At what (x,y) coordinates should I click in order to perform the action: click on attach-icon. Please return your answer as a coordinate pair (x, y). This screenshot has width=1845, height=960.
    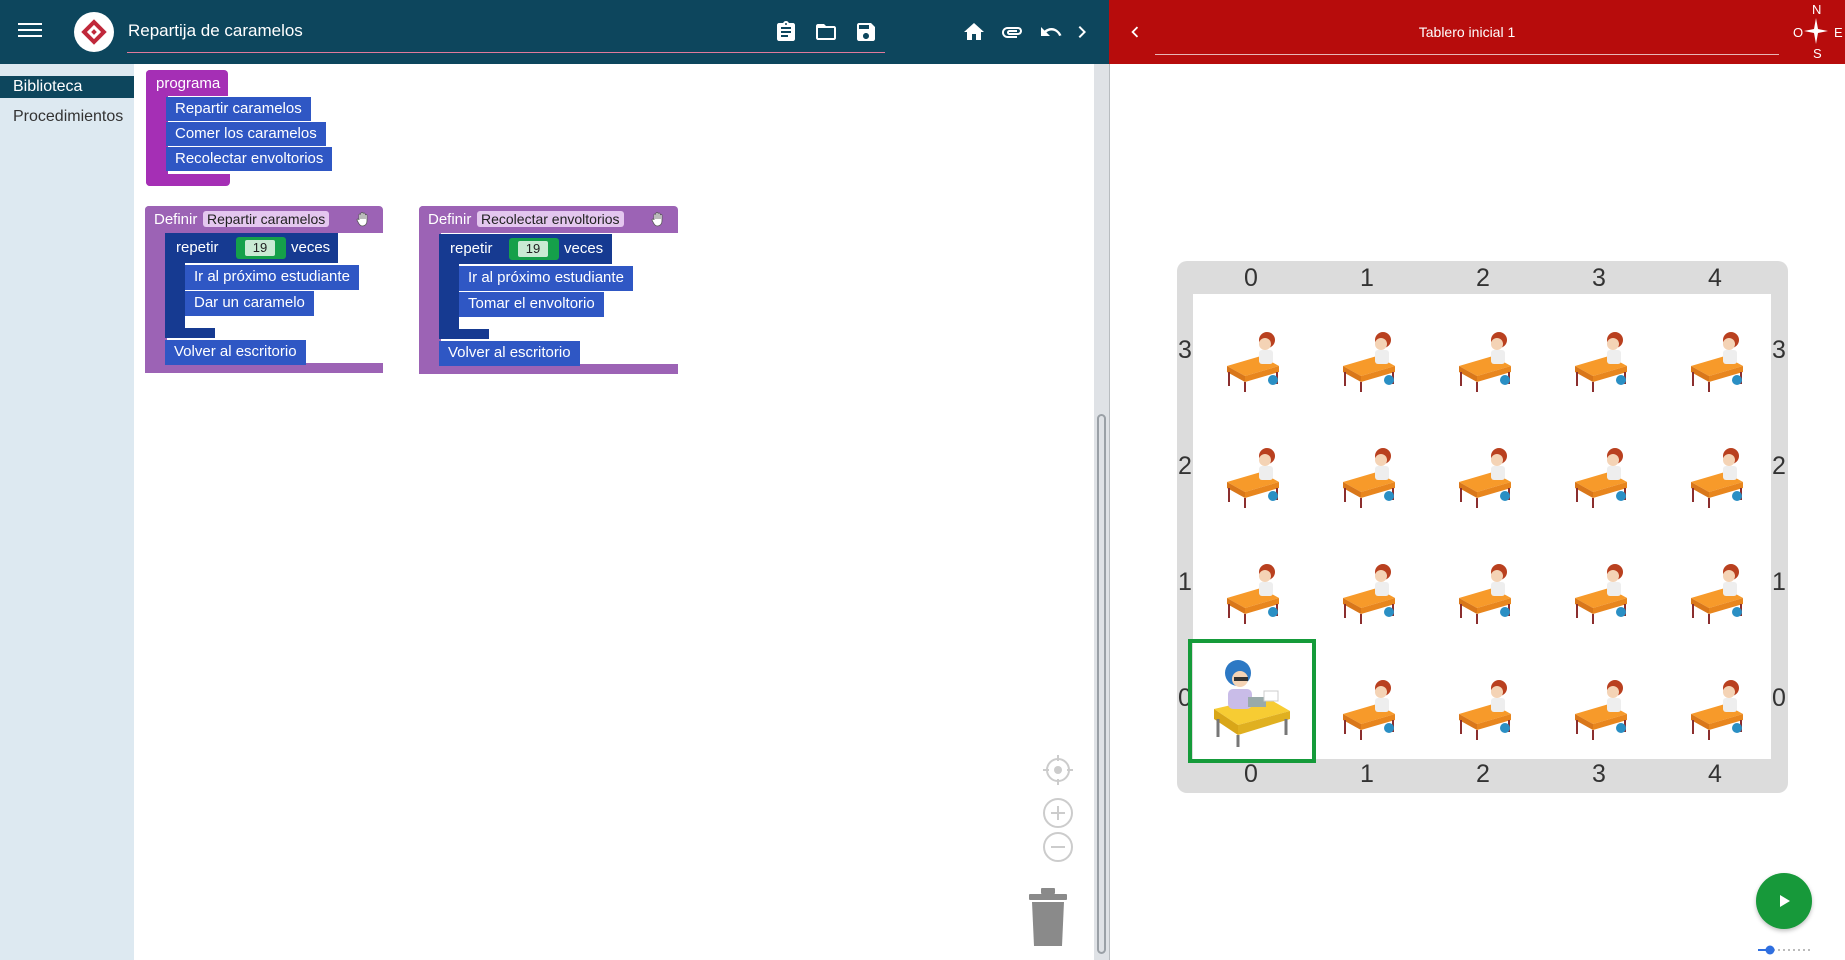
    Looking at the image, I should click on (1012, 32).